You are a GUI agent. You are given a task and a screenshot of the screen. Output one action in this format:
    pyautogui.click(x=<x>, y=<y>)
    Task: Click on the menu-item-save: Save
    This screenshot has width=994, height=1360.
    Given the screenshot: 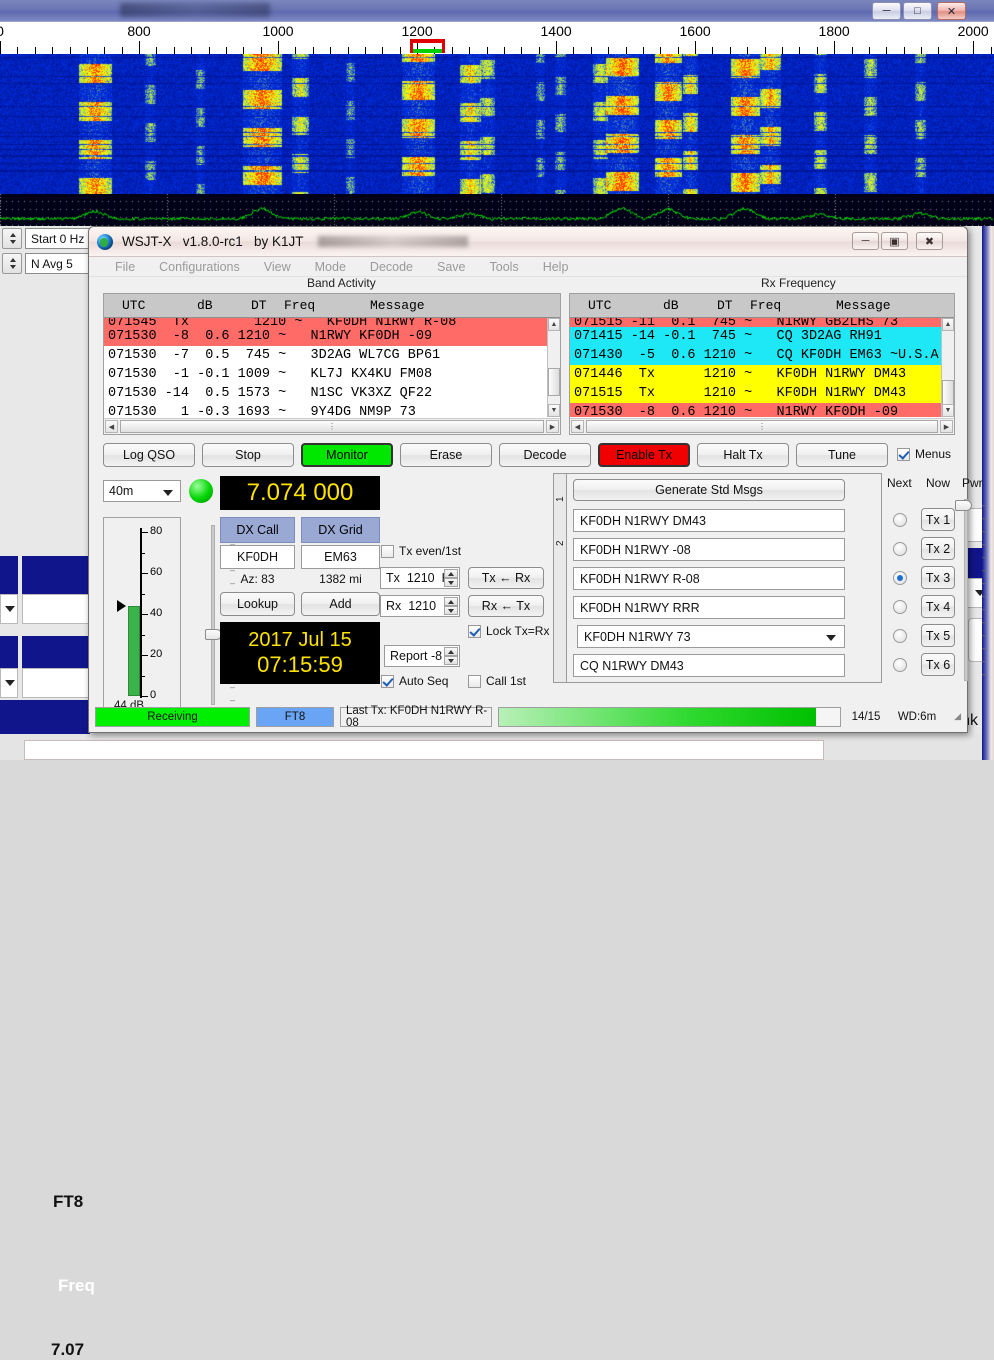 What is the action you would take?
    pyautogui.click(x=451, y=267)
    